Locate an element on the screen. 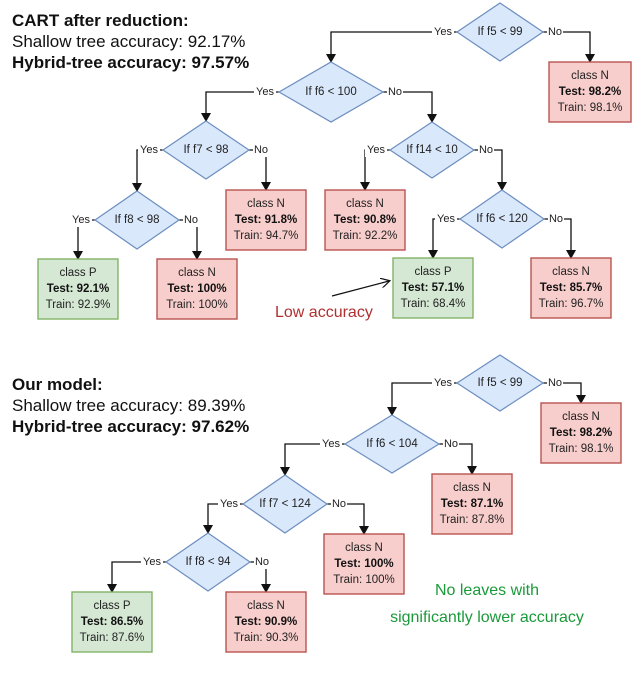  leaf-test-accuracy: Test: 87.1% is located at coordinates (472, 504).